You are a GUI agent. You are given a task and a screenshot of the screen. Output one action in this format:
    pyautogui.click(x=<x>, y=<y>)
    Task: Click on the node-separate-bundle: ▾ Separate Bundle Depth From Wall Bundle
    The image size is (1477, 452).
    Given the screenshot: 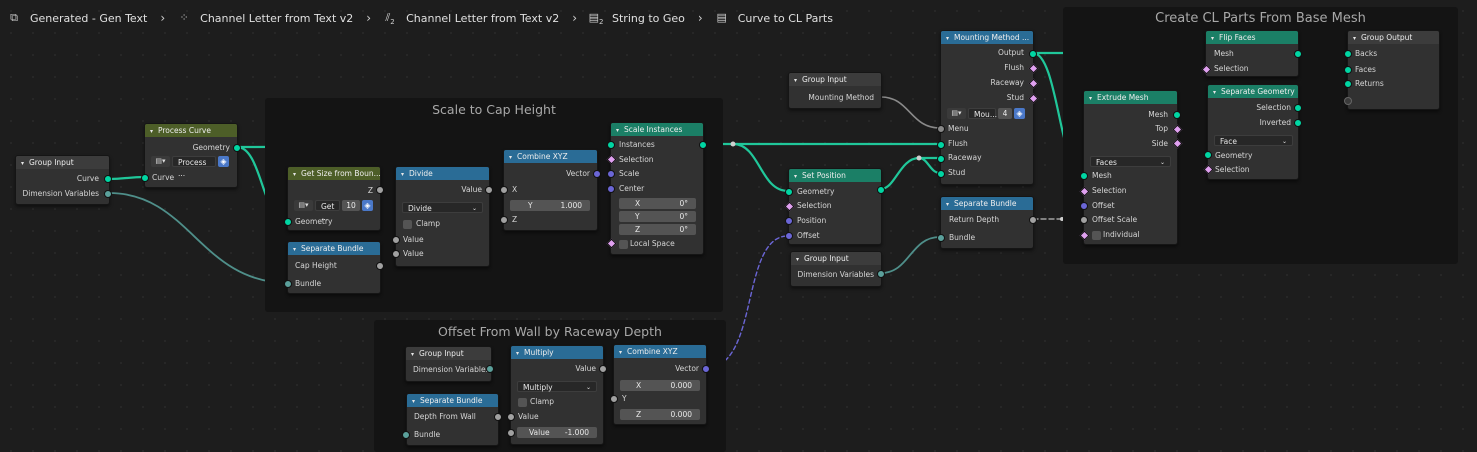 What is the action you would take?
    pyautogui.click(x=452, y=419)
    